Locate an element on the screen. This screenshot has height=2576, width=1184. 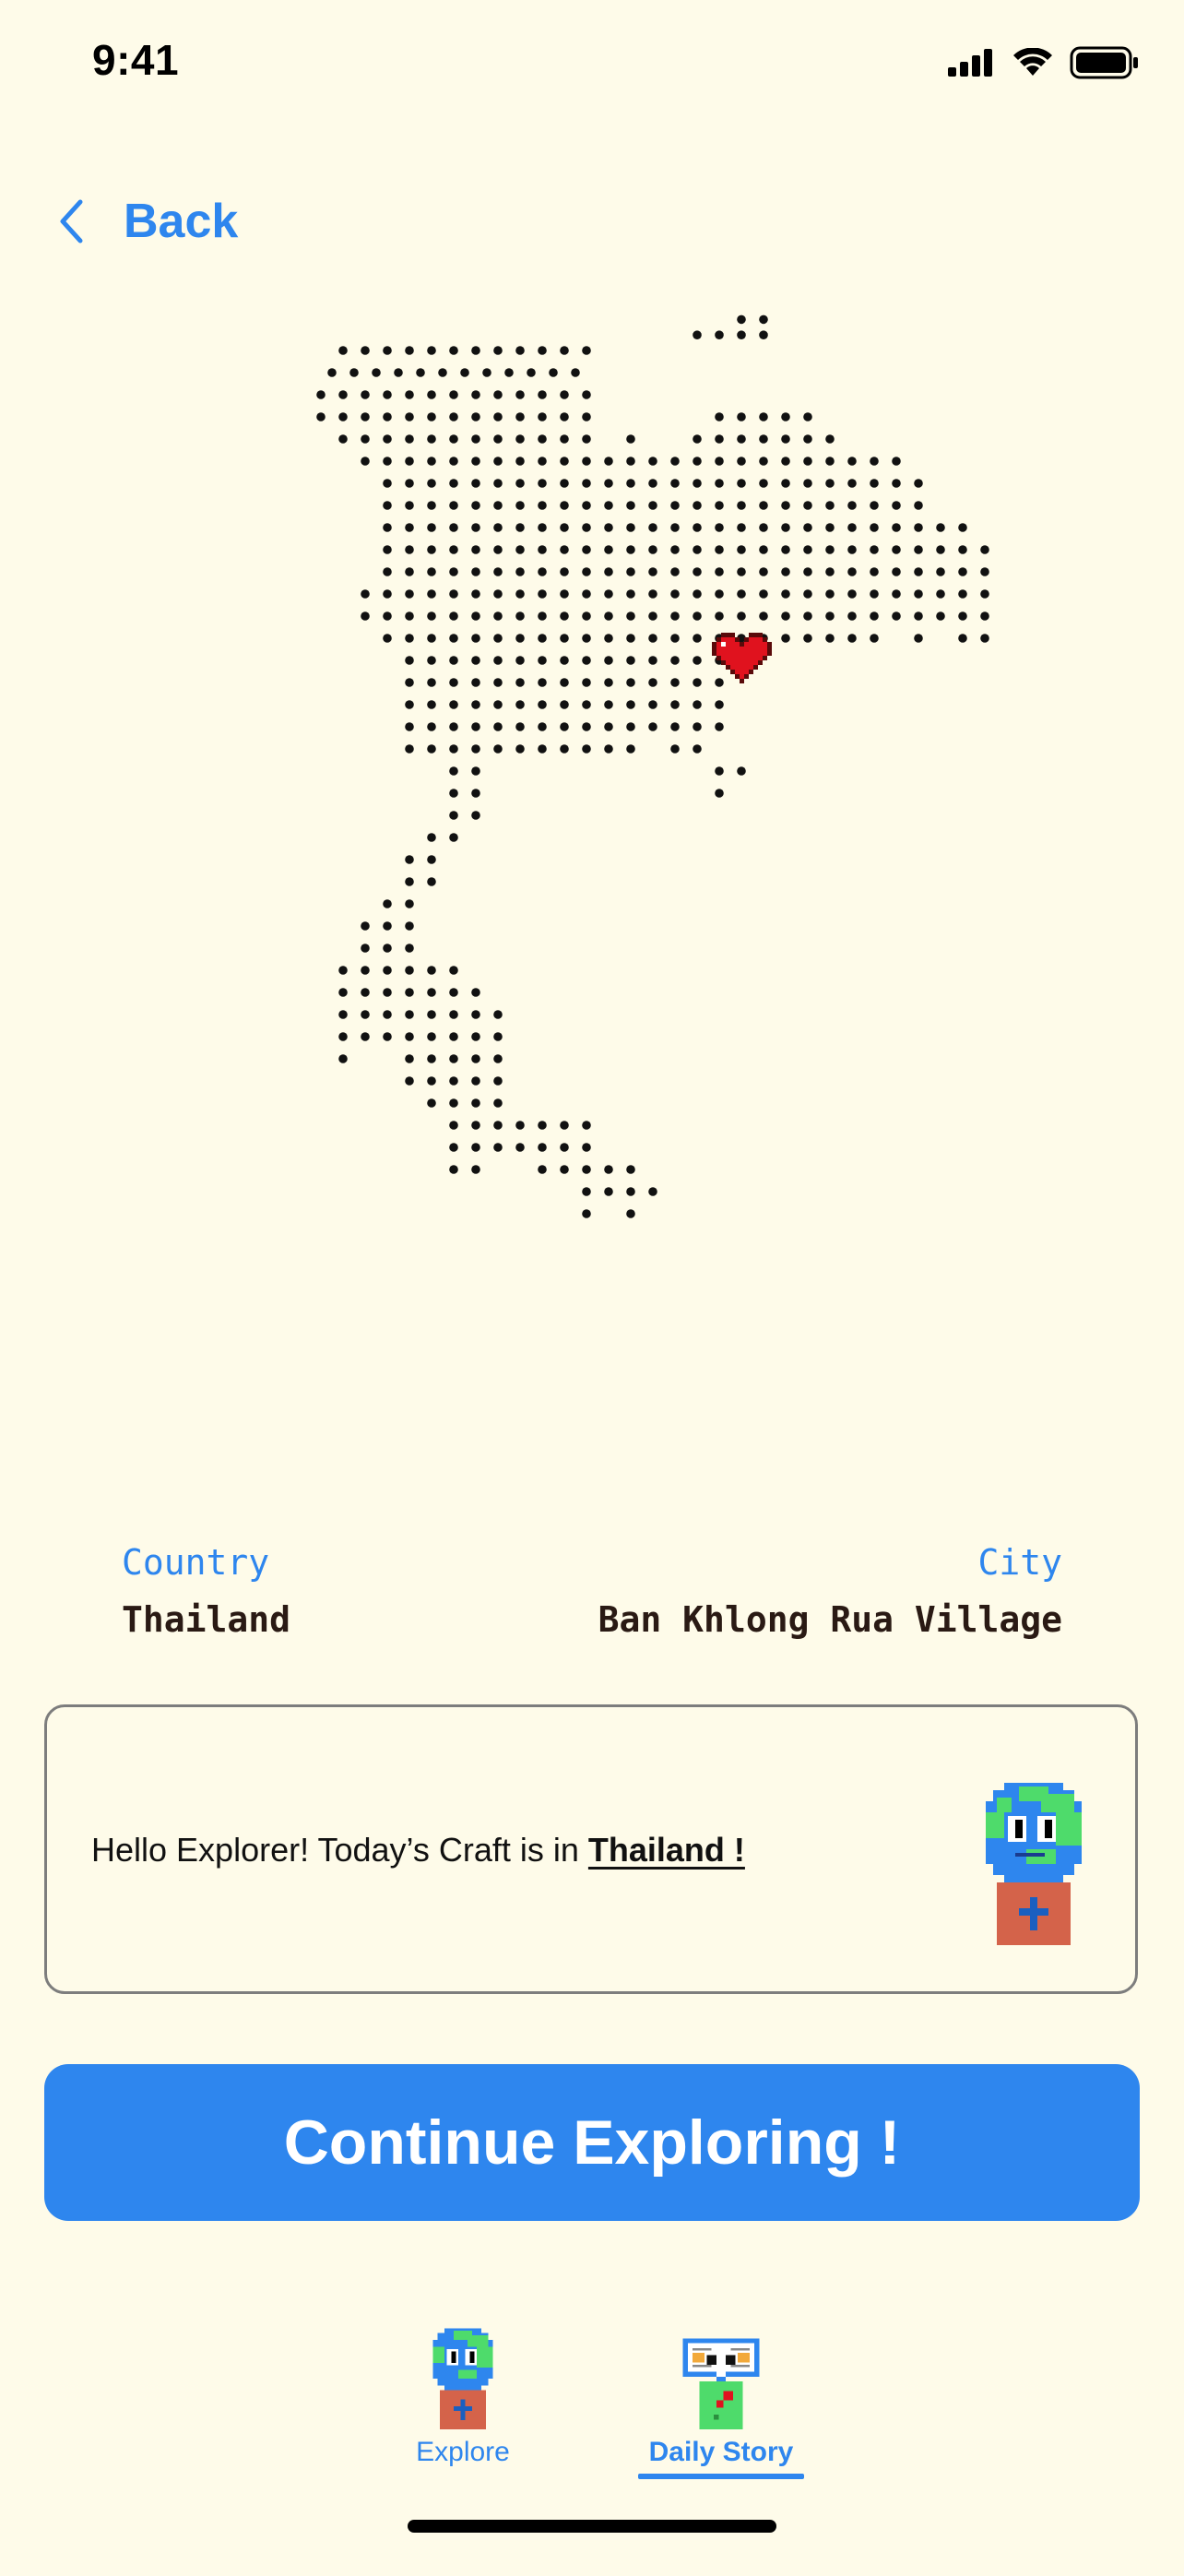
tab-daily-story: Daily Story is located at coordinates (721, 2406).